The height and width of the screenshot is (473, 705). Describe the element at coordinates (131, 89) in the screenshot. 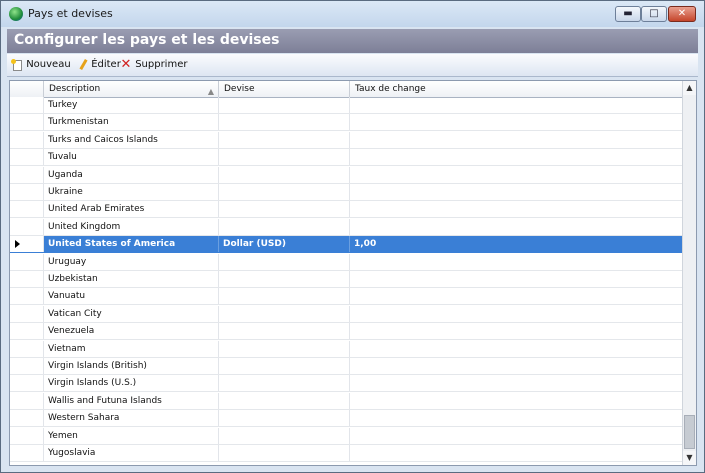

I see `column-header-description: Description ▲` at that location.